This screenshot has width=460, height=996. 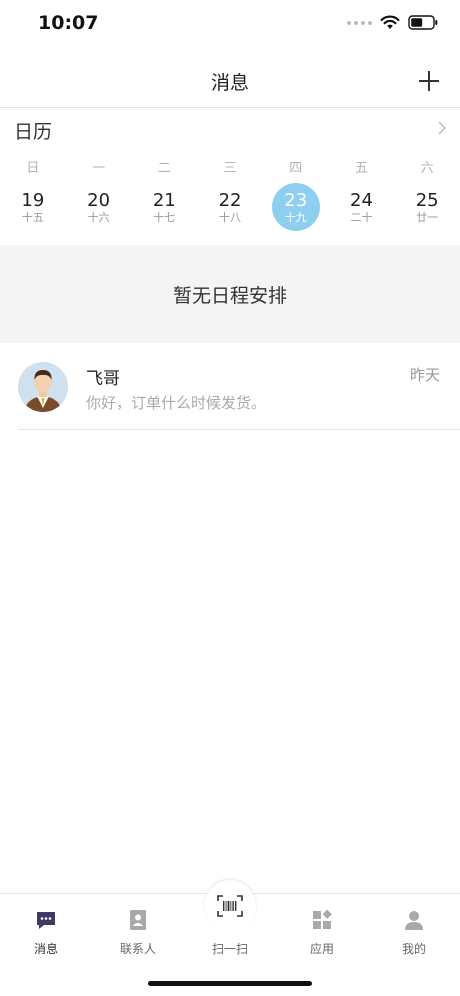 What do you see at coordinates (68, 23) in the screenshot?
I see `status-time: 10:07` at bounding box center [68, 23].